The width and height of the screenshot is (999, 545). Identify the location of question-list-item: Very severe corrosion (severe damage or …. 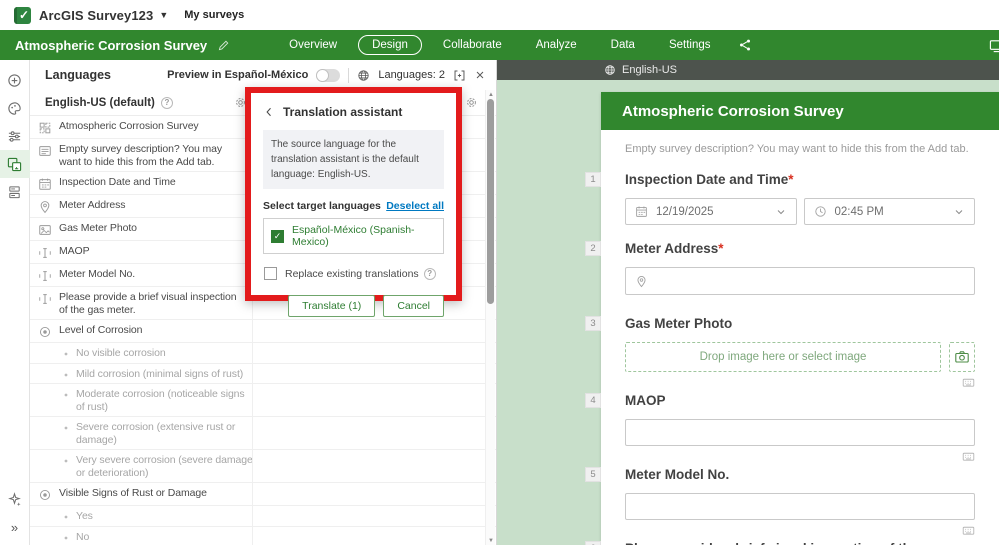
(263, 466).